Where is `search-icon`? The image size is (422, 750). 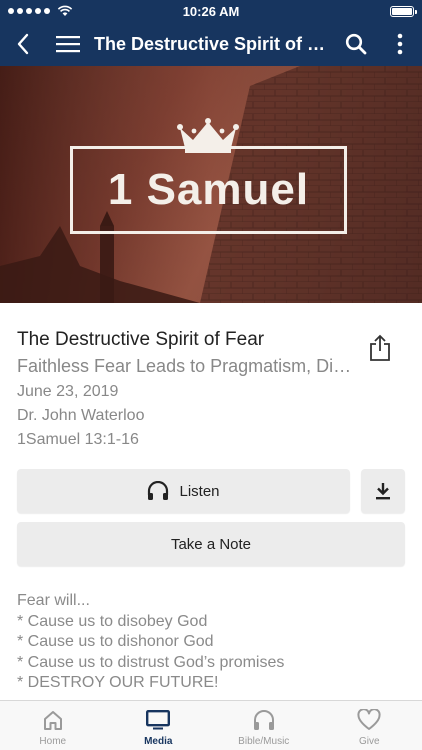
search-icon is located at coordinates (356, 44).